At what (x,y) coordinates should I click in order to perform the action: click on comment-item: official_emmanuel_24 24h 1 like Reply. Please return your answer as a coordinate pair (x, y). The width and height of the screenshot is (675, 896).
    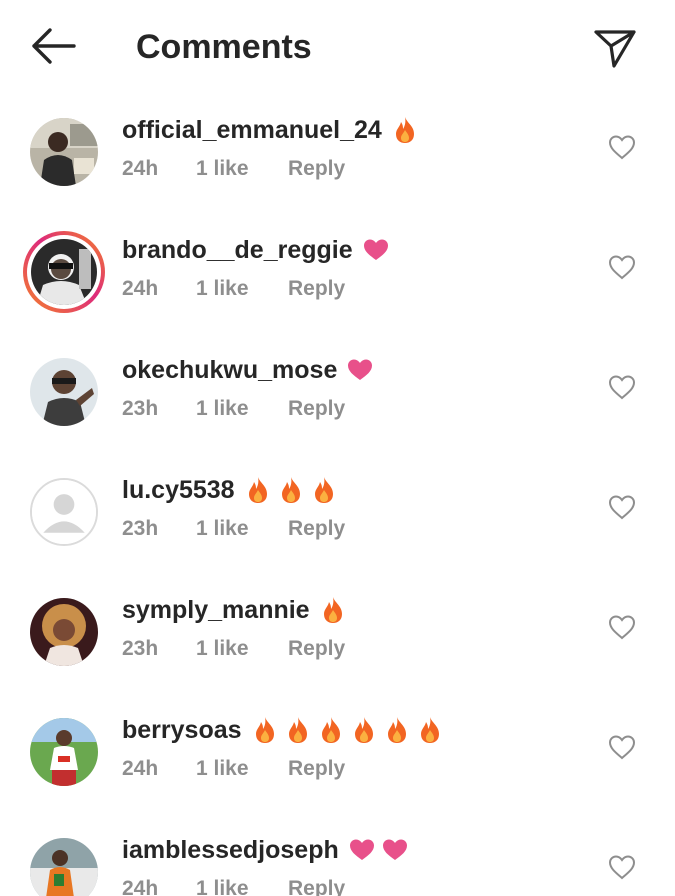
    Looking at the image, I should click on (337, 156).